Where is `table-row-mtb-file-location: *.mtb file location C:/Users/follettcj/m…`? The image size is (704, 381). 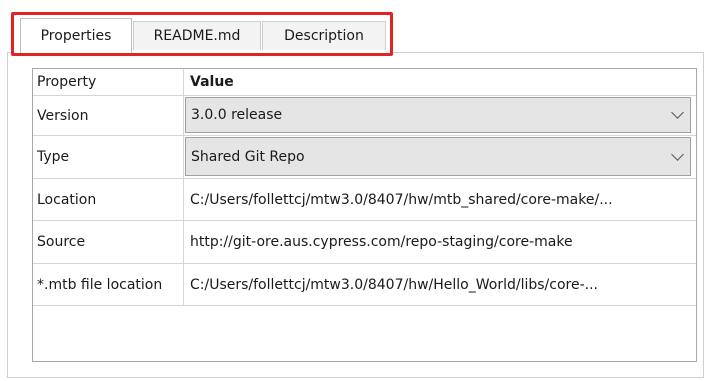 table-row-mtb-file-location: *.mtb file location C:/Users/follettcj/m… is located at coordinates (364, 285).